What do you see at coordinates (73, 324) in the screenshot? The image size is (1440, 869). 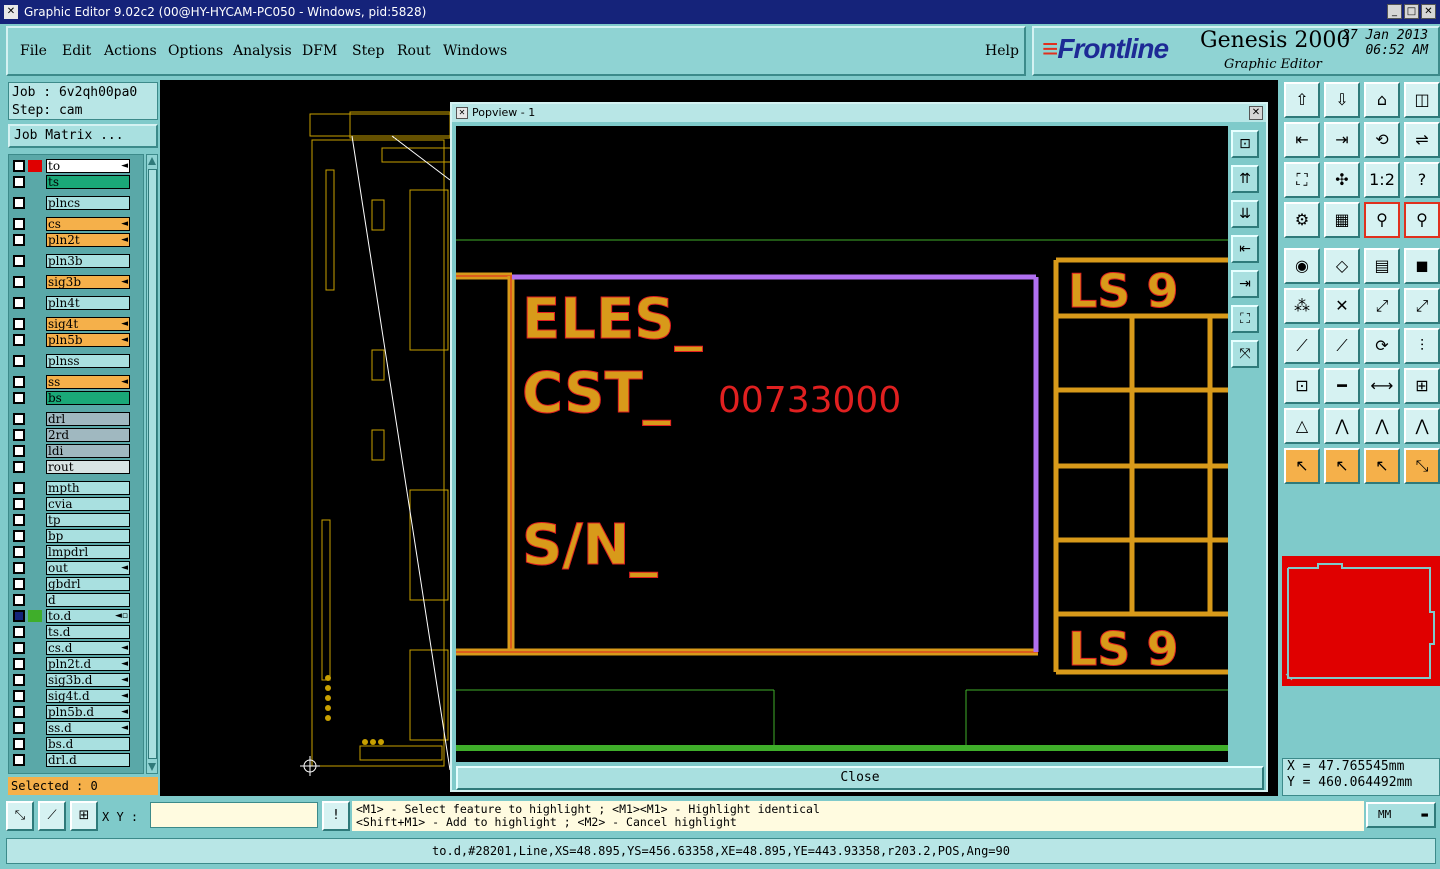 I see `layer-row: sig4t ◄` at bounding box center [73, 324].